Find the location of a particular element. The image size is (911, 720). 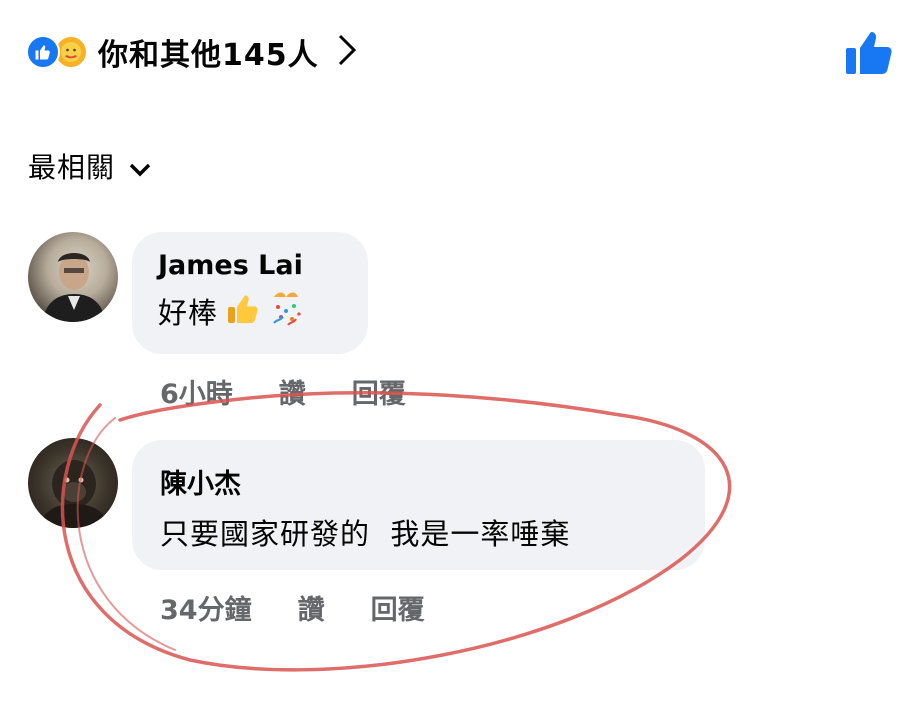

comment-bubble: James Lai 好棒 is located at coordinates (250, 293).